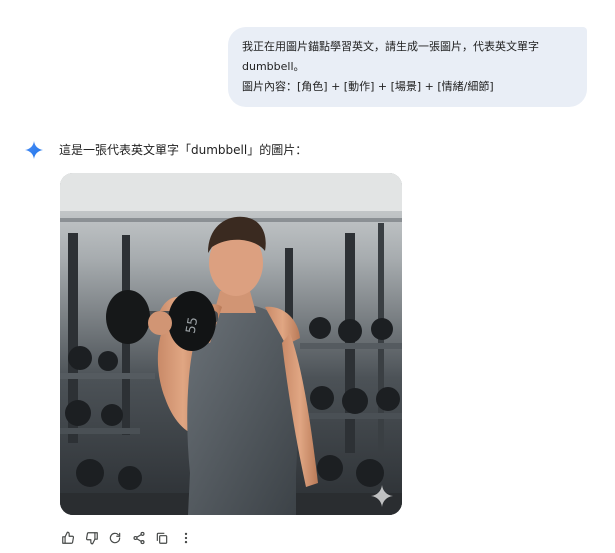  What do you see at coordinates (139, 538) in the screenshot?
I see `share-icon` at bounding box center [139, 538].